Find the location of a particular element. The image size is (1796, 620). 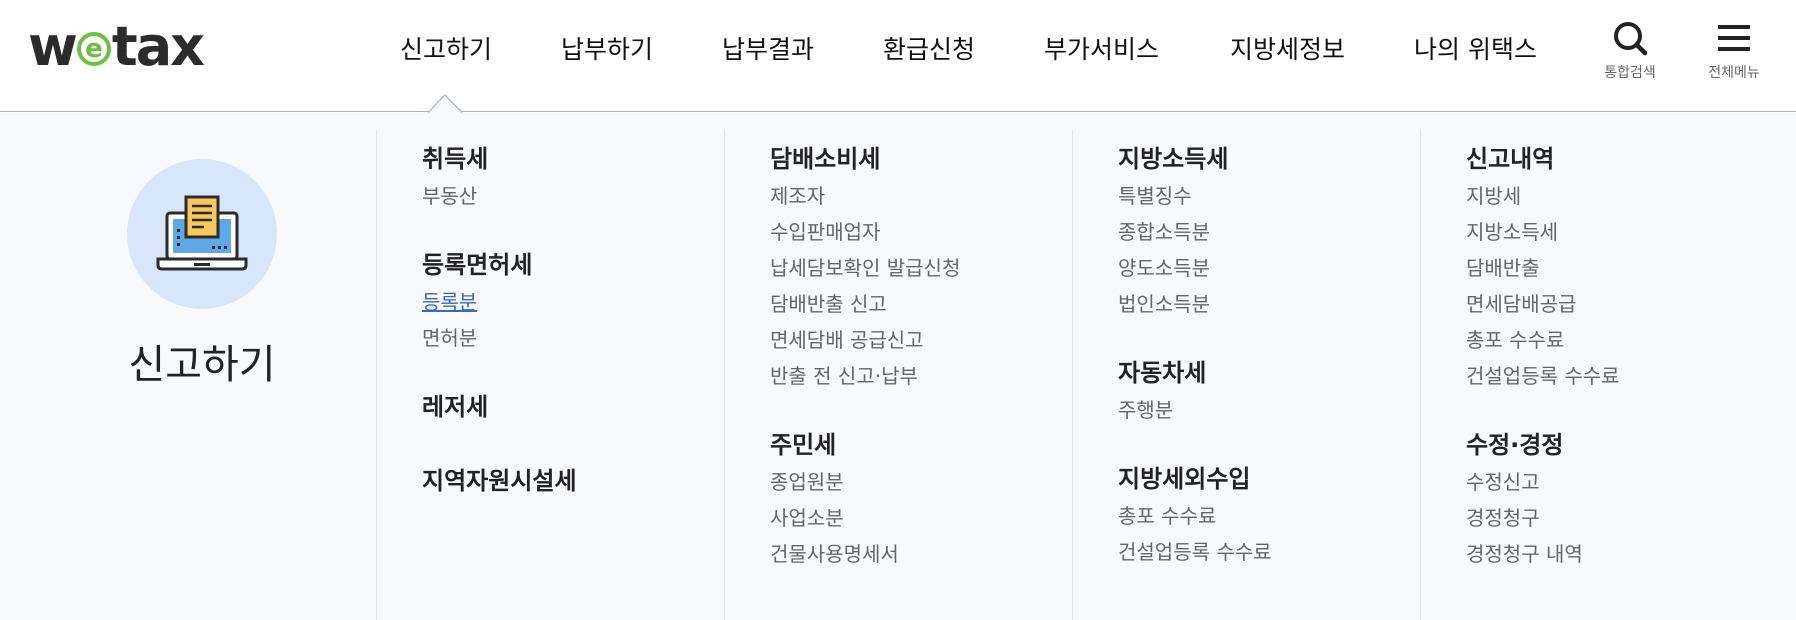

menu-item-dutyfree-tobacco-supply: 면세담배 공급신고 is located at coordinates (930, 340).